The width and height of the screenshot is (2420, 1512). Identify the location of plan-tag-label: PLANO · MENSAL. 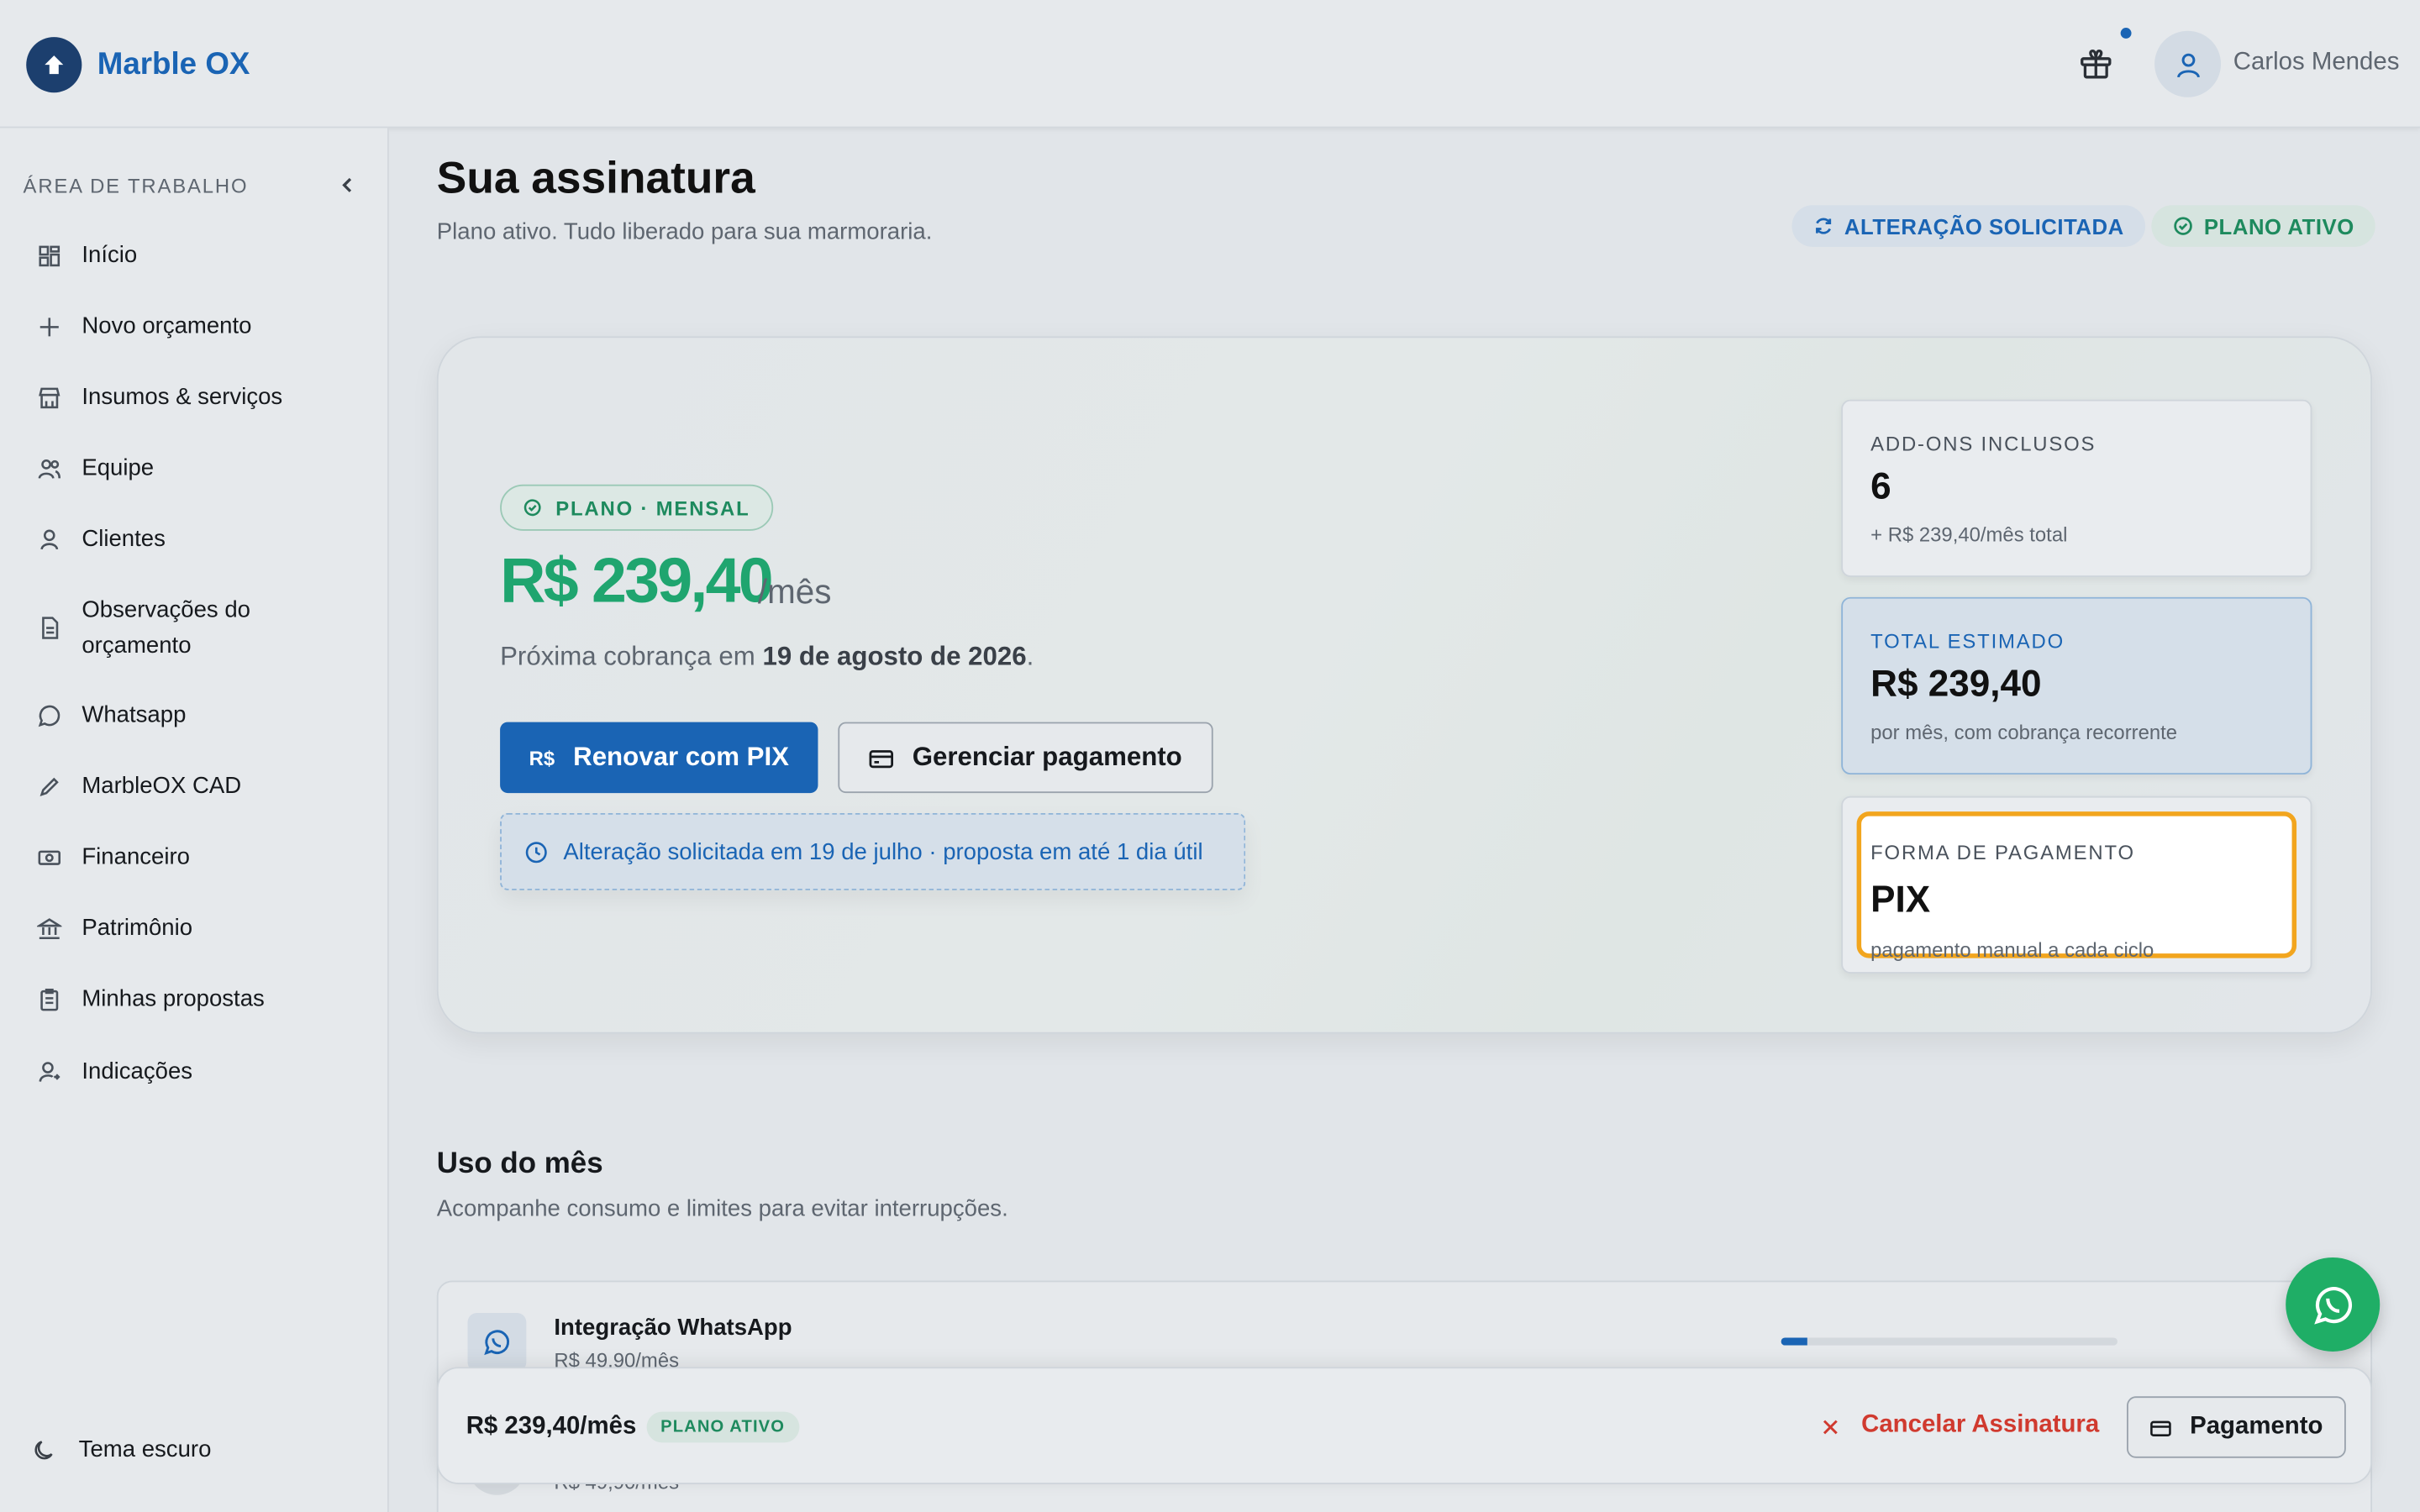
(652, 508).